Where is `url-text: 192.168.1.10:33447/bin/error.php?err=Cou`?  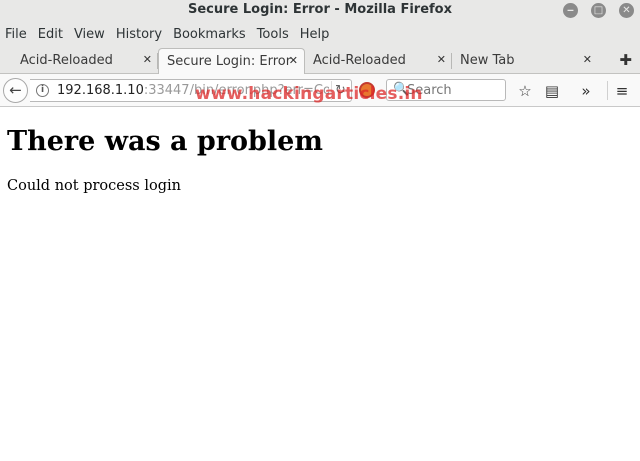
url-text: 192.168.1.10:33447/bin/error.php?err=Cou is located at coordinates (193, 90).